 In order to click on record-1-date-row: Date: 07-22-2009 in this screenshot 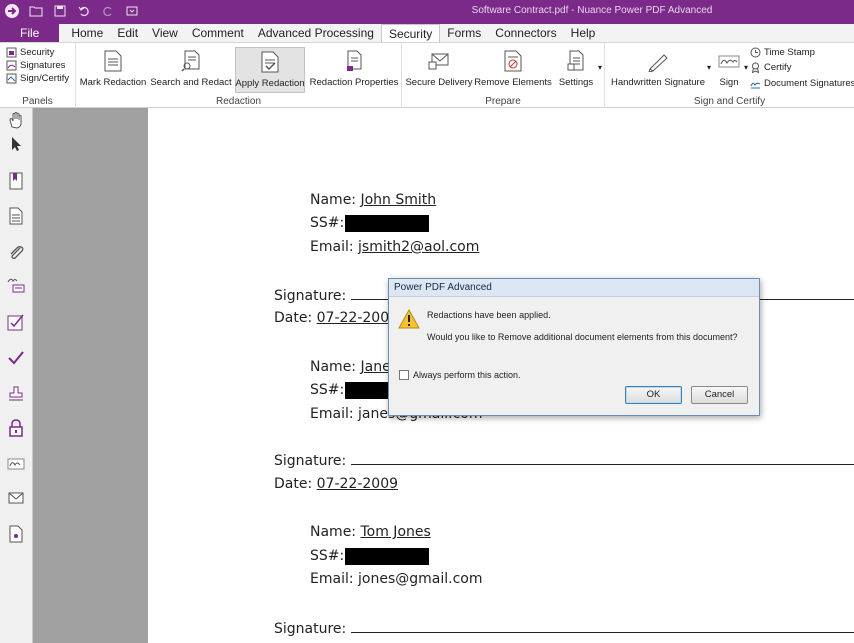, I will do `click(336, 318)`.